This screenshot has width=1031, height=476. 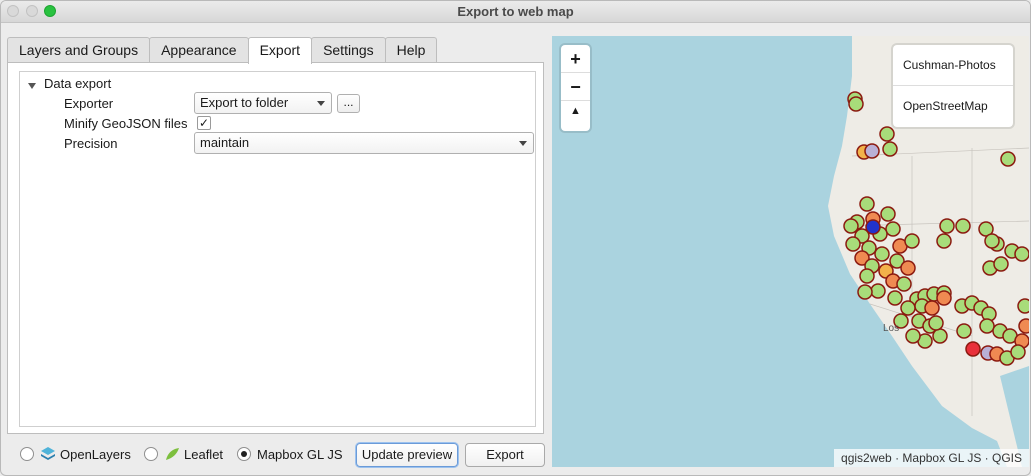 What do you see at coordinates (300, 454) in the screenshot?
I see `mapbox-label: Mapbox GL JS` at bounding box center [300, 454].